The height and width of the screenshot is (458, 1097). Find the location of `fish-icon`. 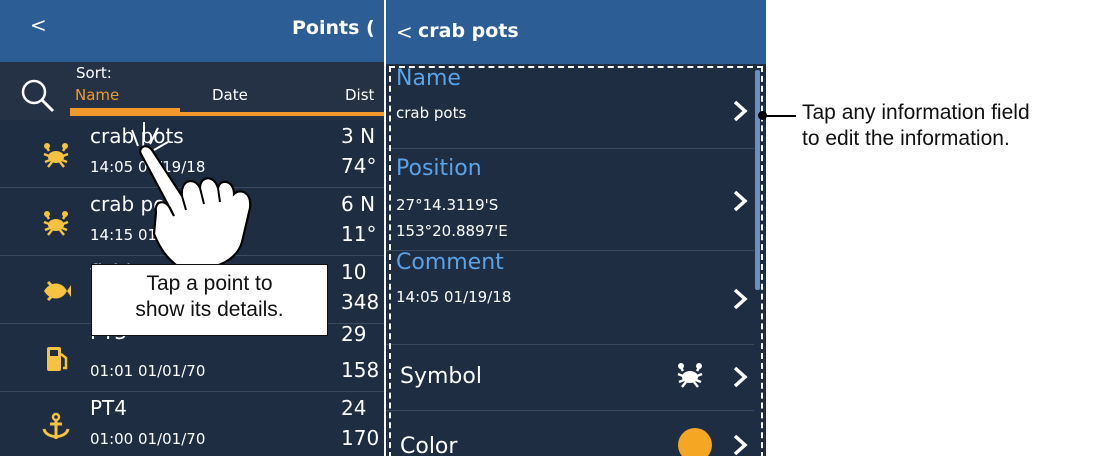

fish-icon is located at coordinates (57, 291).